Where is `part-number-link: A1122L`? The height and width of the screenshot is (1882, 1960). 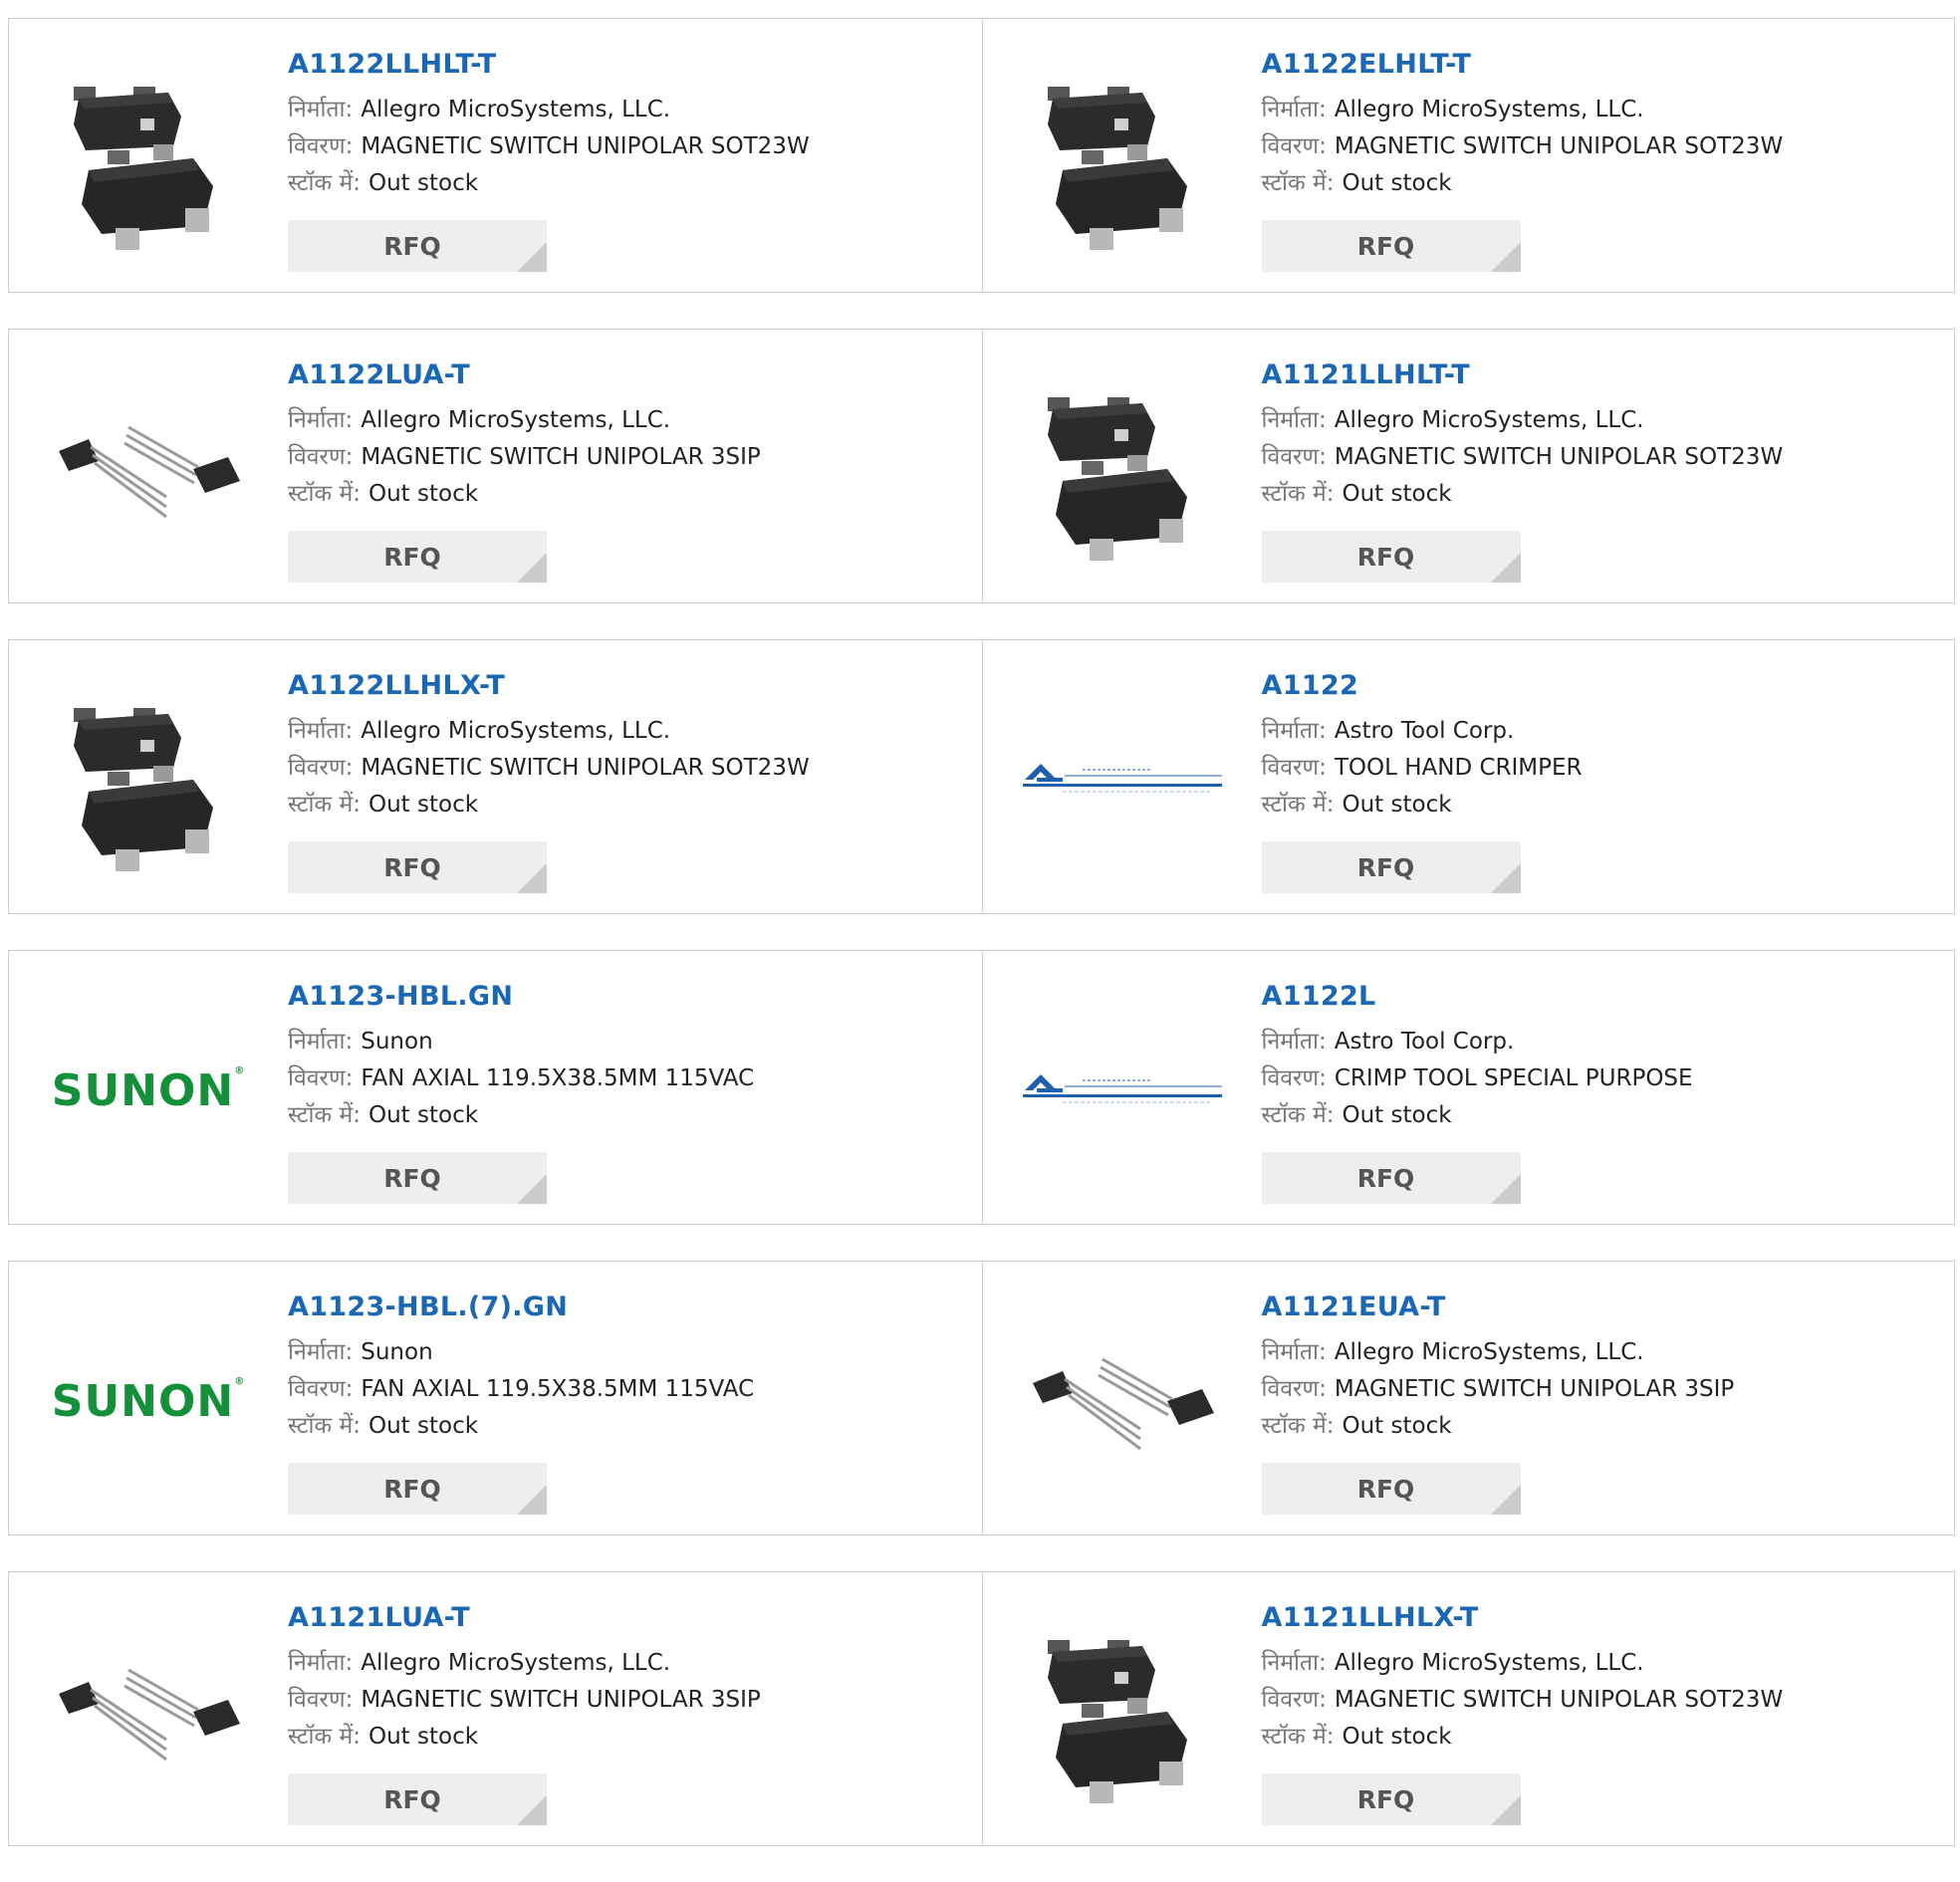
part-number-link: A1122L is located at coordinates (1599, 996).